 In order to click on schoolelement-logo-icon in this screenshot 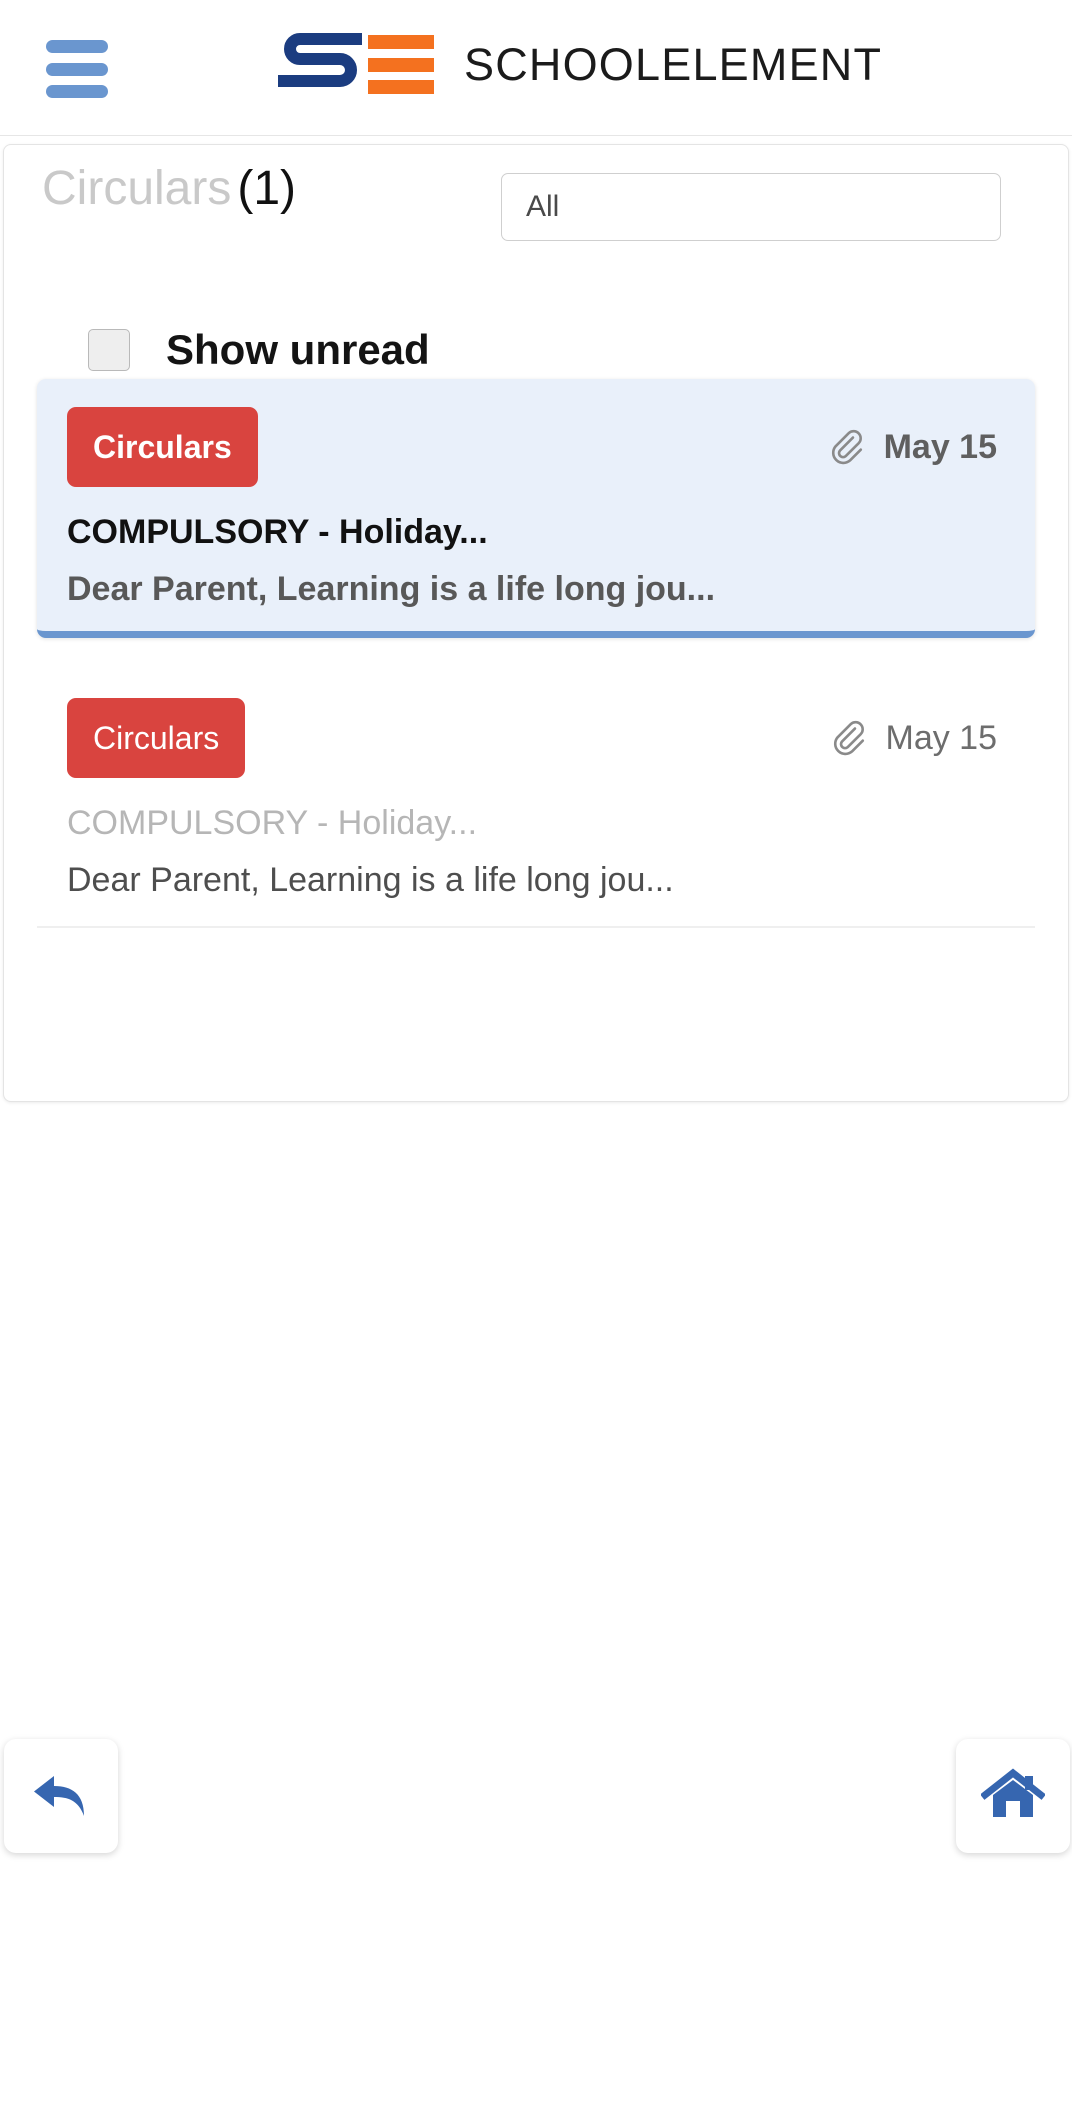, I will do `click(356, 64)`.